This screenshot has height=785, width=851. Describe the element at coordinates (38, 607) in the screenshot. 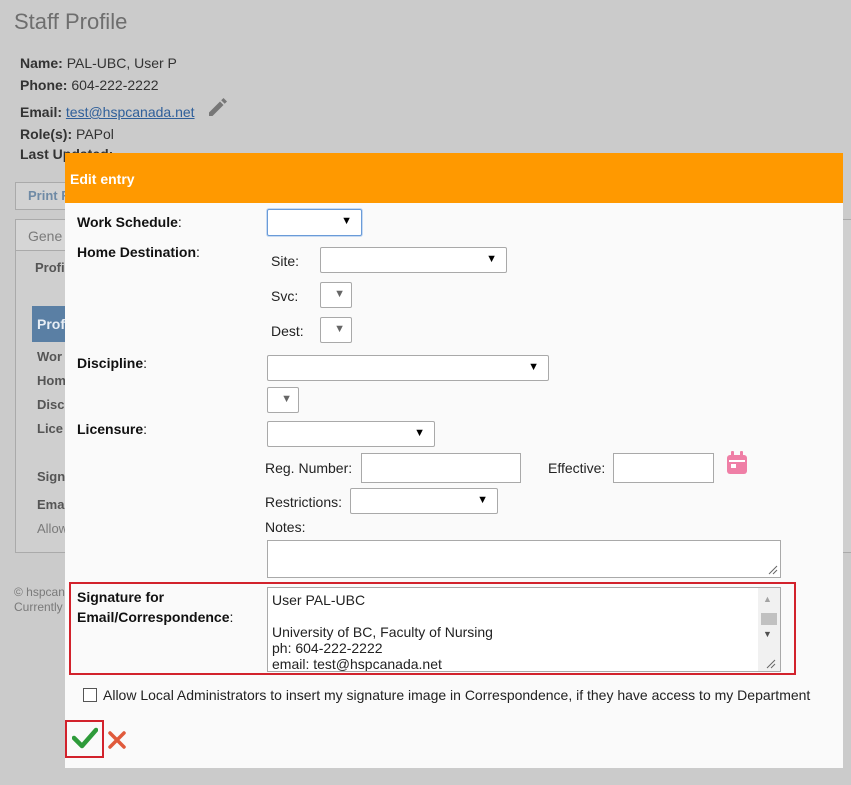

I see `footer-status: Currently` at that location.